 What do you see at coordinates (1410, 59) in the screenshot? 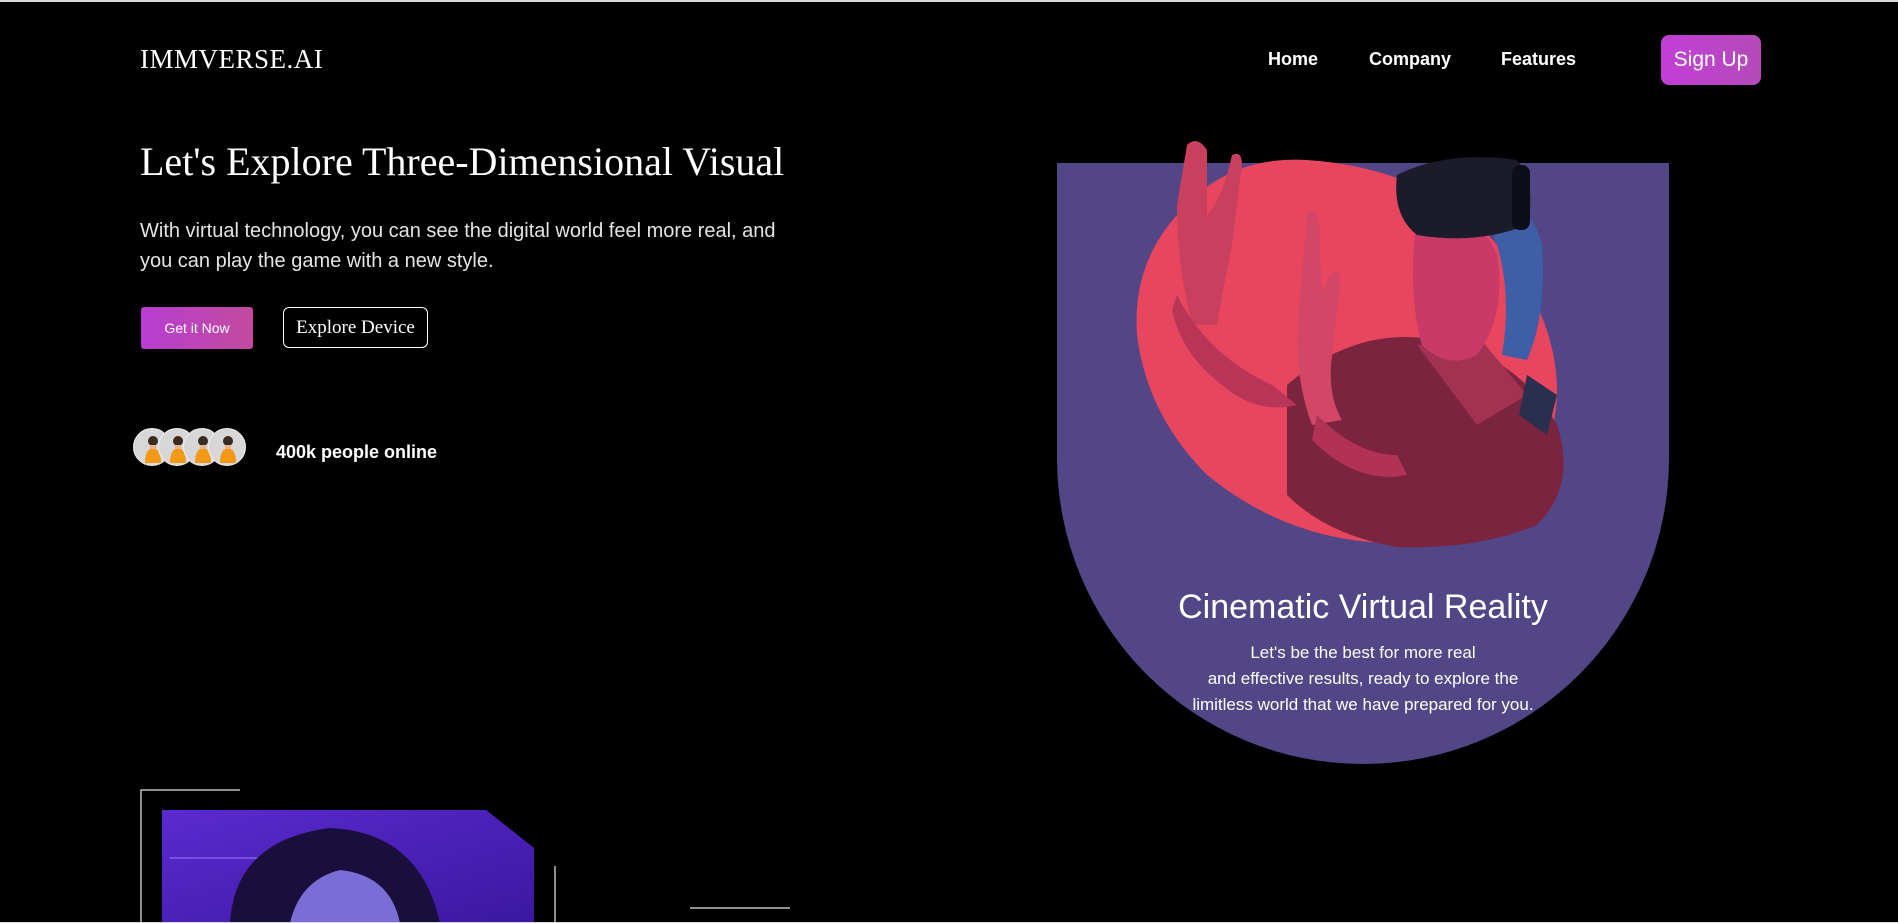
I see `nav-company-link: Company` at bounding box center [1410, 59].